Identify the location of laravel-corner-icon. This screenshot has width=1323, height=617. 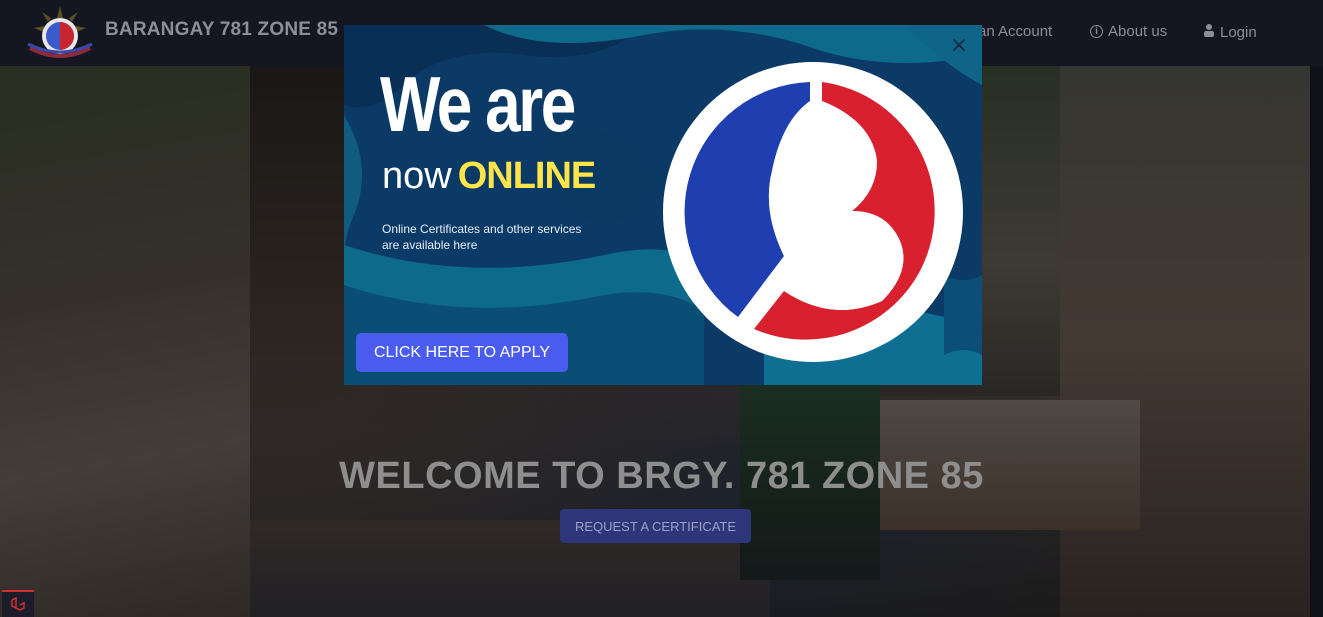
(18, 603).